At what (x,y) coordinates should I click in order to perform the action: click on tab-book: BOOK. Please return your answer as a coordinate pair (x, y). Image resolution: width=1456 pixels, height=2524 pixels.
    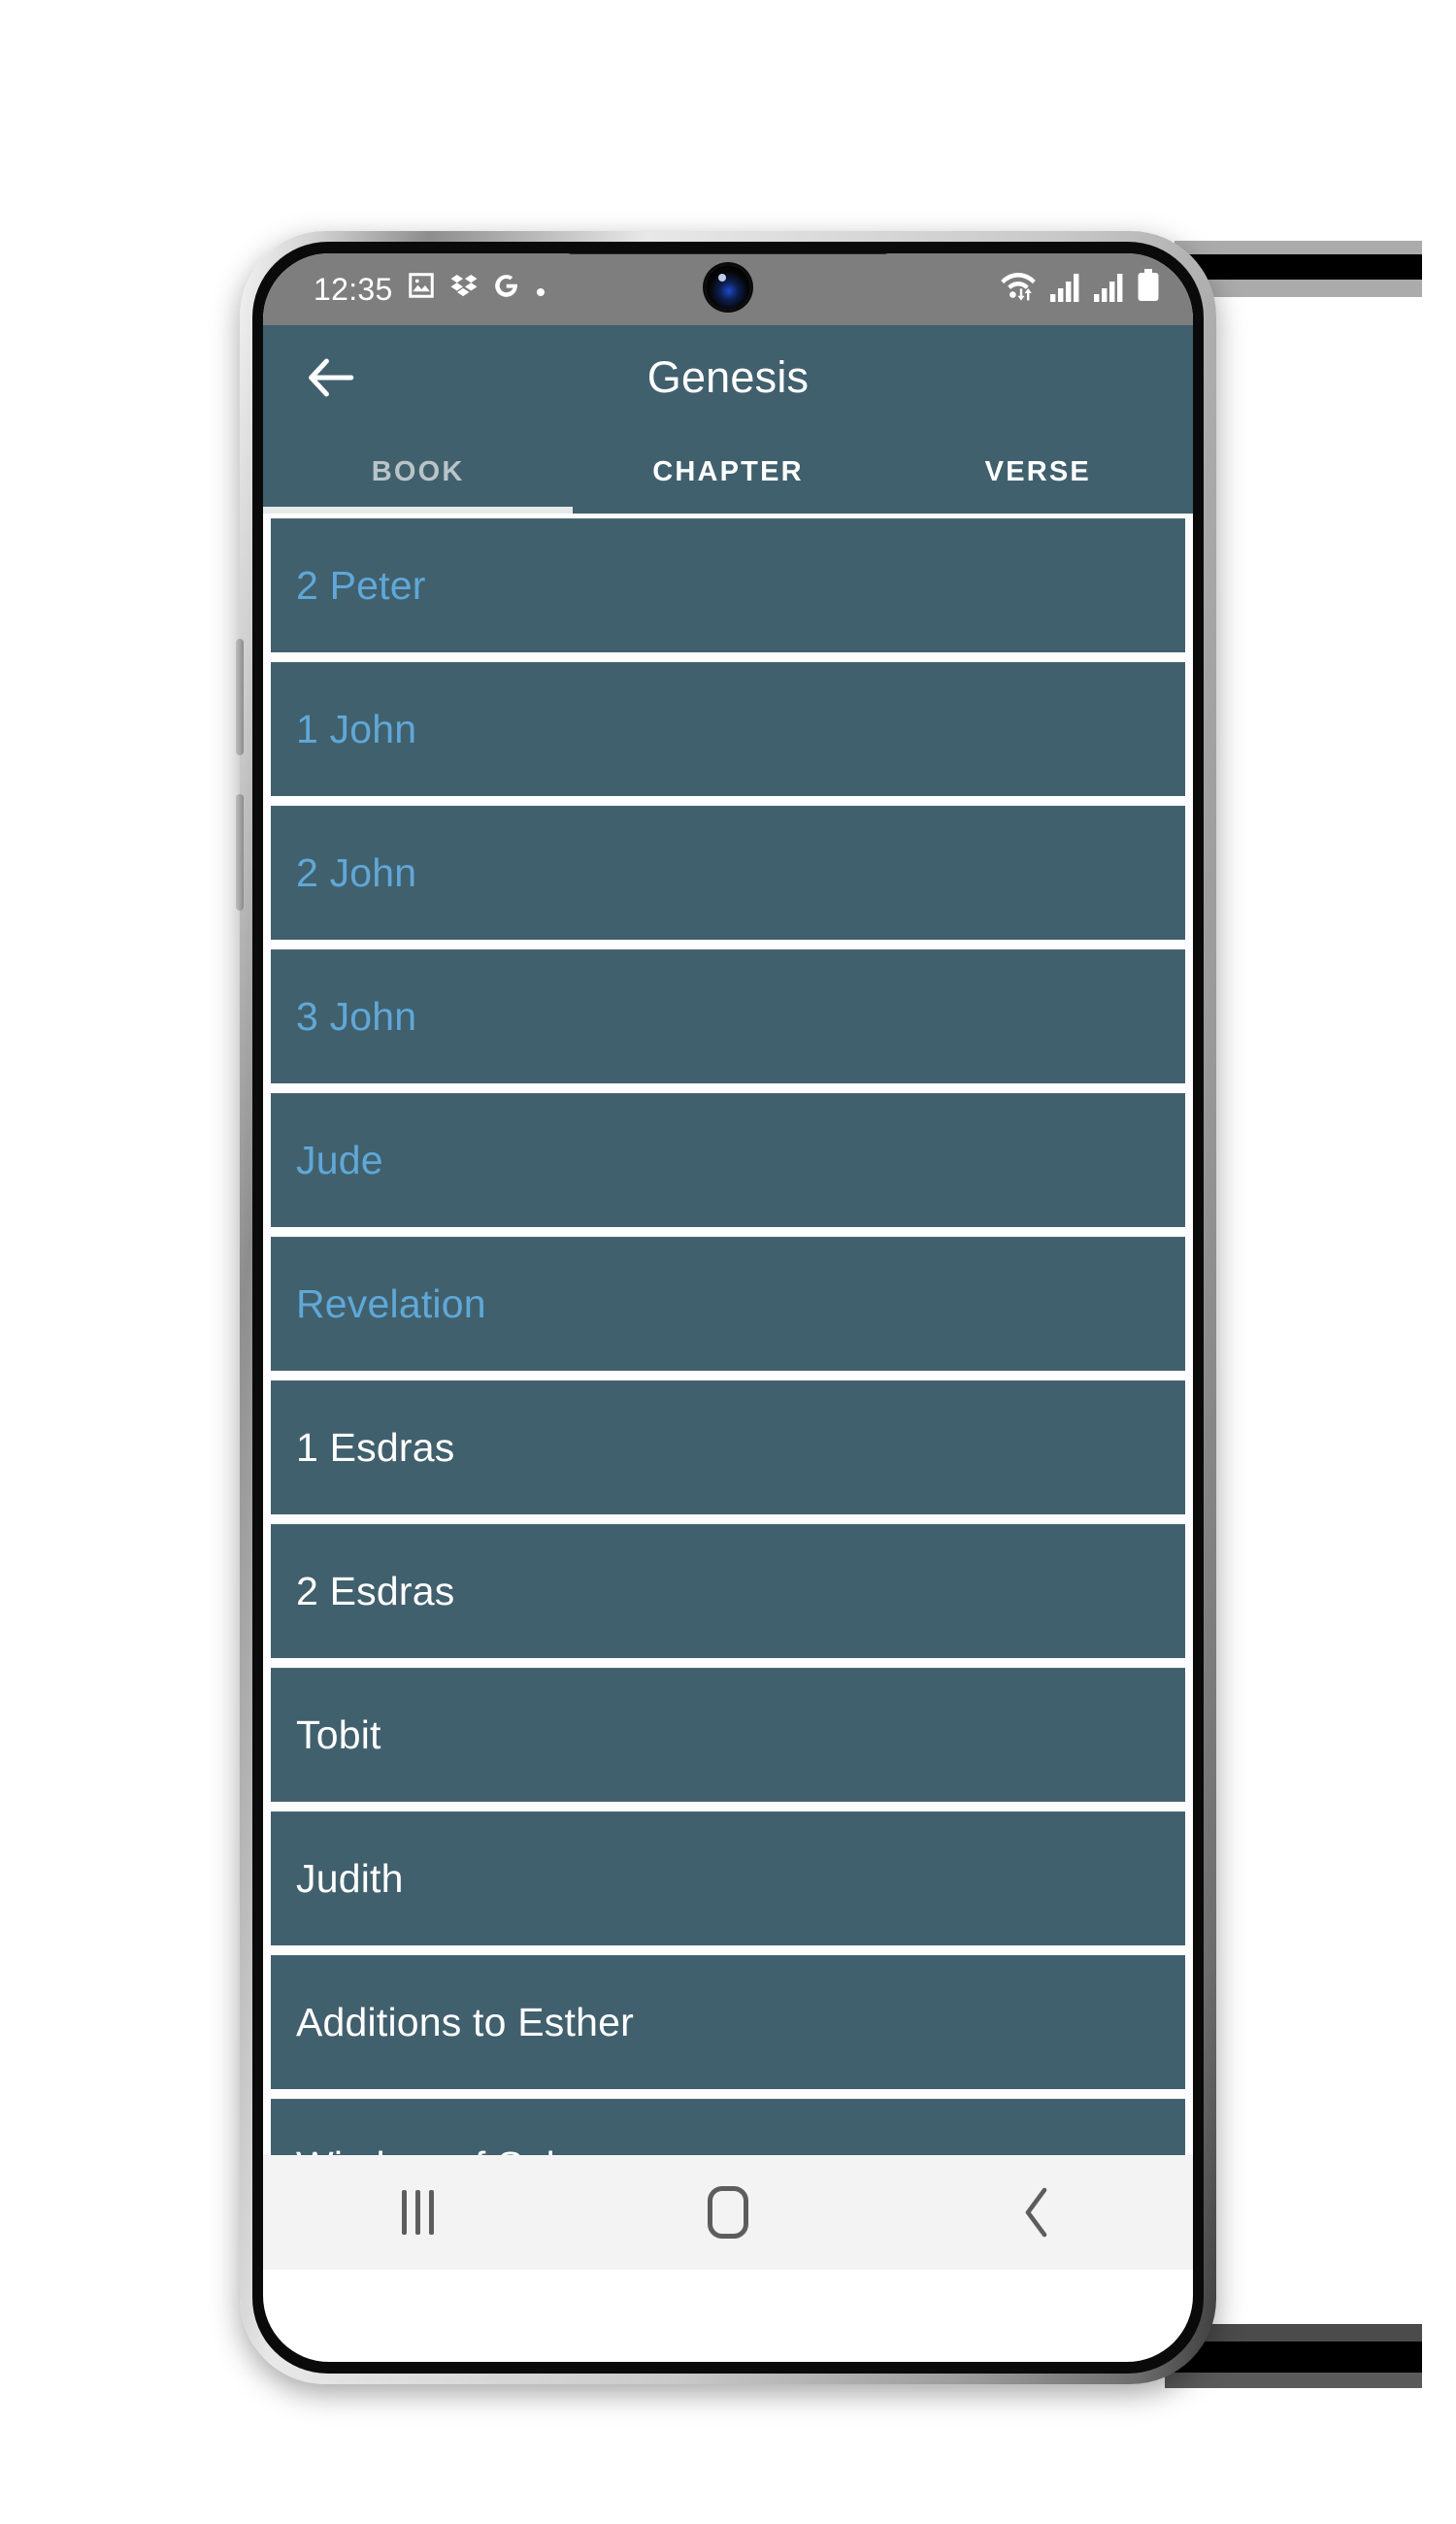
    Looking at the image, I should click on (418, 472).